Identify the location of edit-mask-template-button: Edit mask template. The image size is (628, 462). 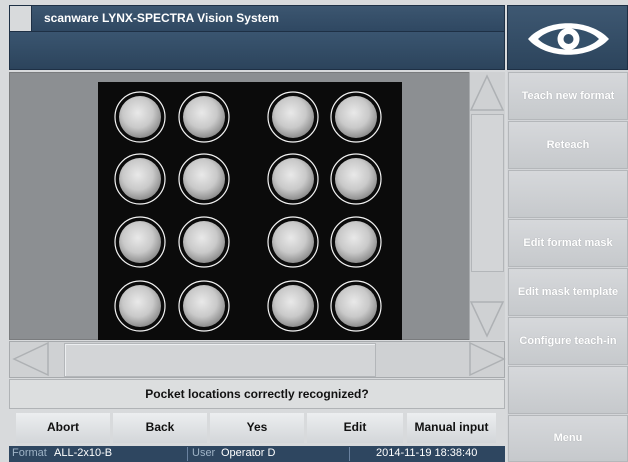
(568, 292).